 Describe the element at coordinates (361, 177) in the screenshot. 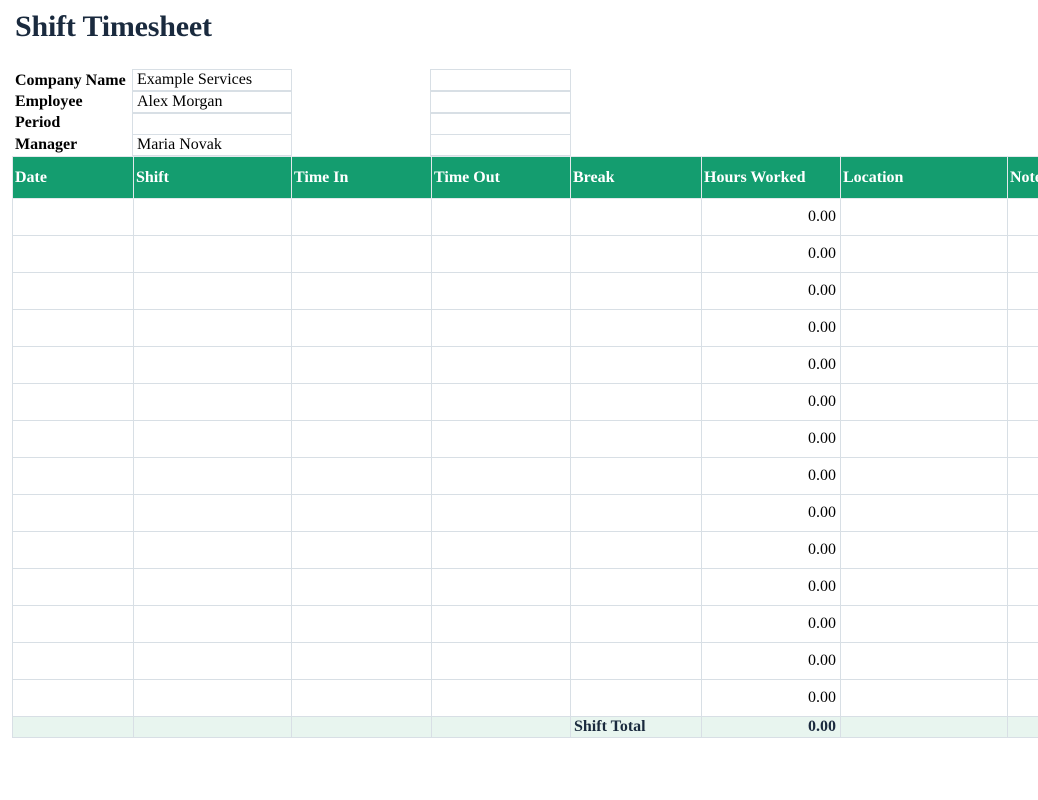

I see `column-header-time-in: Time In` at that location.